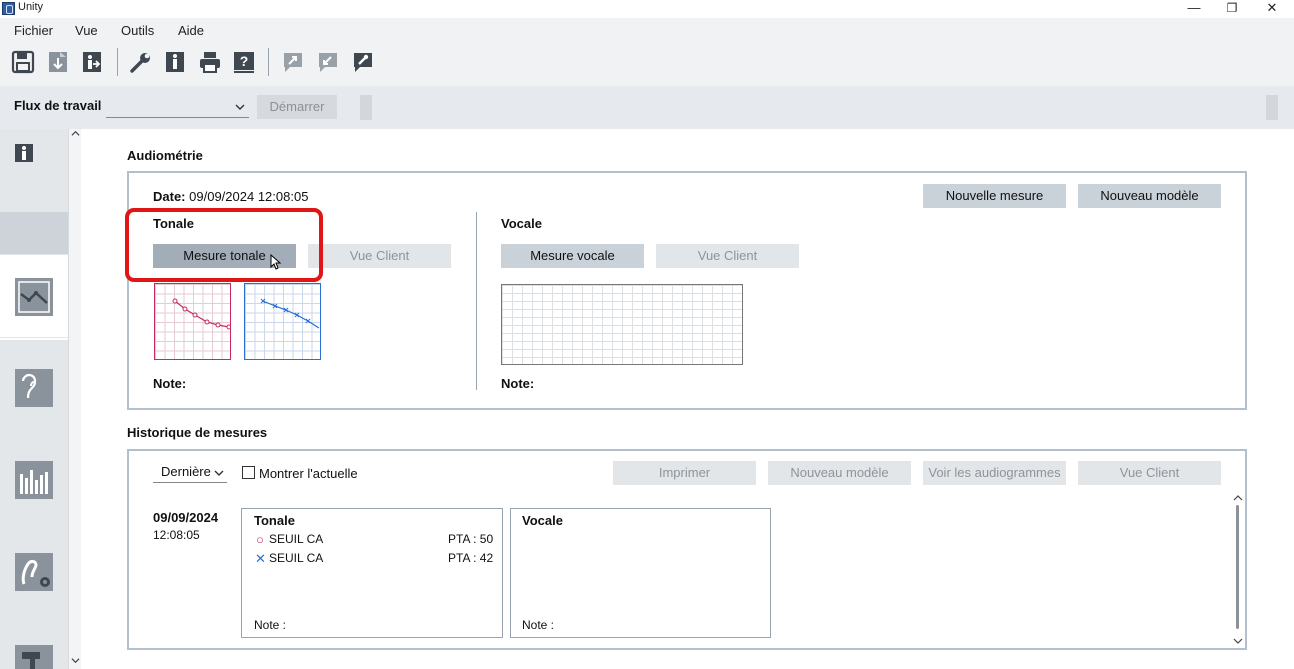 The image size is (1294, 669). What do you see at coordinates (1232, 8) in the screenshot?
I see `restore-button: ❐` at bounding box center [1232, 8].